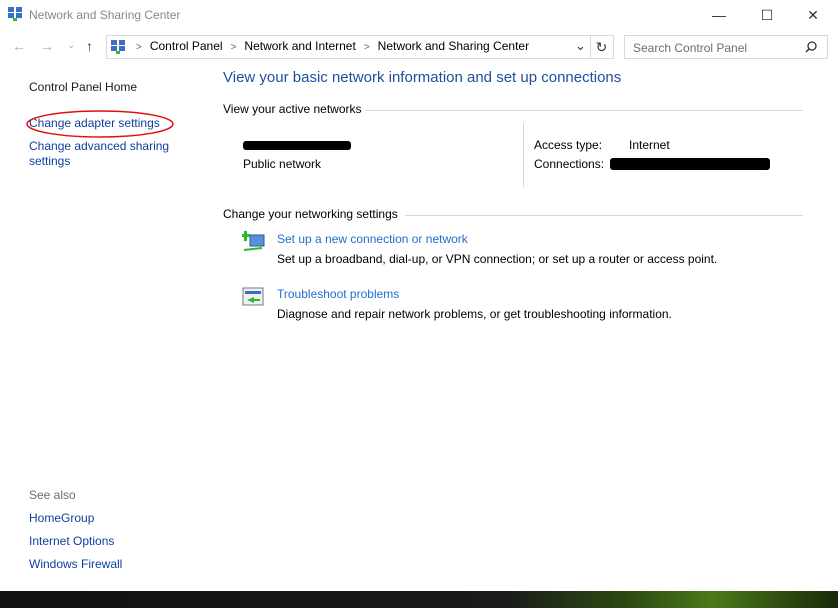  I want to click on see-also-internet-options: Internet Options, so click(71, 541).